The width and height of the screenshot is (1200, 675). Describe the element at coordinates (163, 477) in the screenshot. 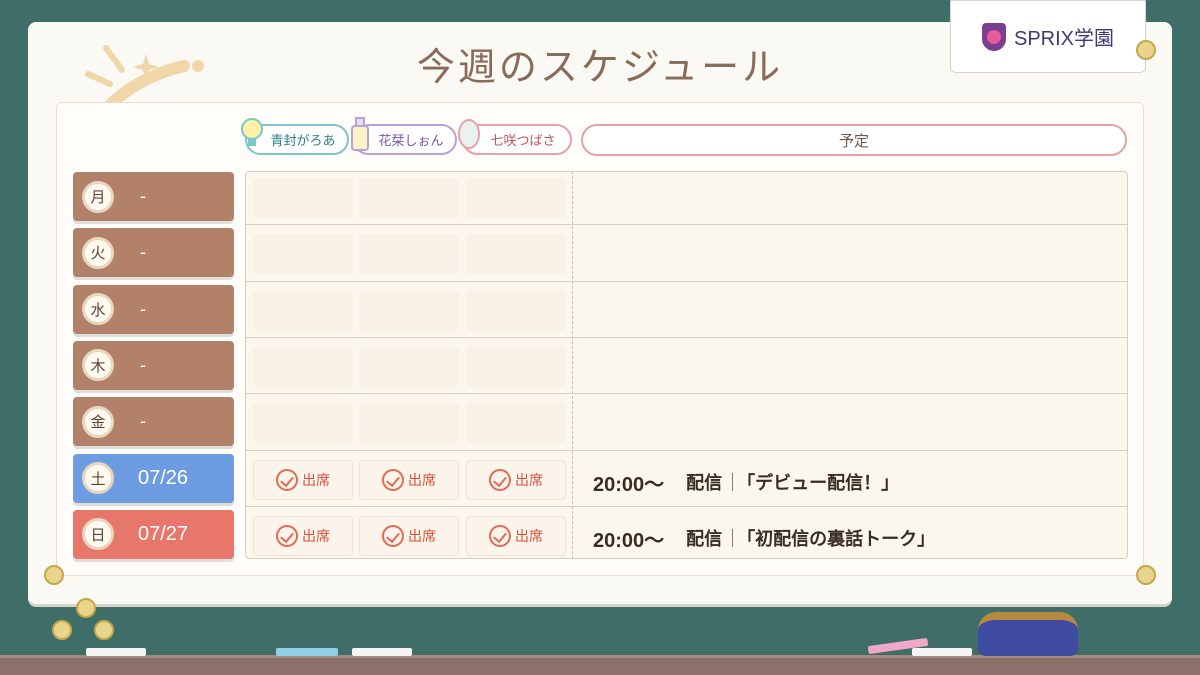

I see `day-date: 07/26` at that location.